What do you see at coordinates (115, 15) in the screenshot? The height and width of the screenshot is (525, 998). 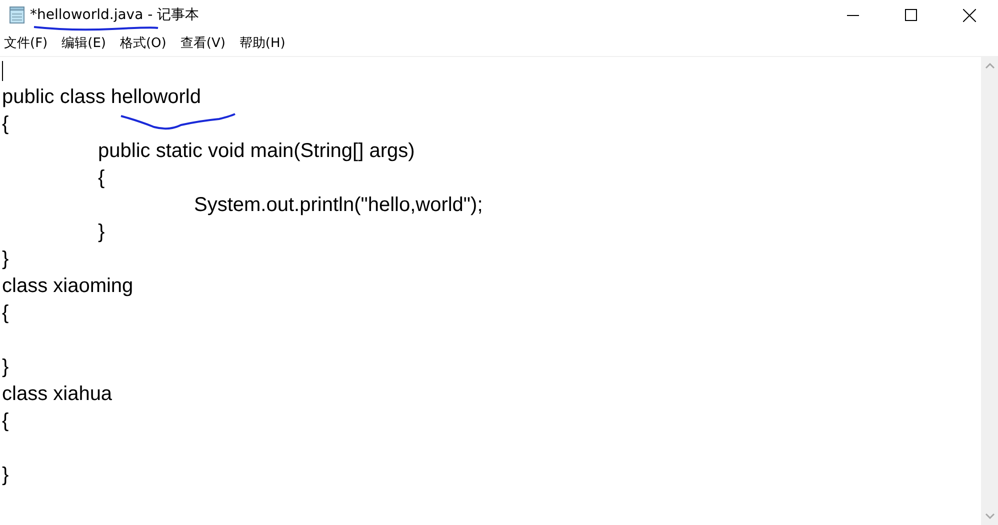 I see `window-title: *helloworld.java - 记事本` at bounding box center [115, 15].